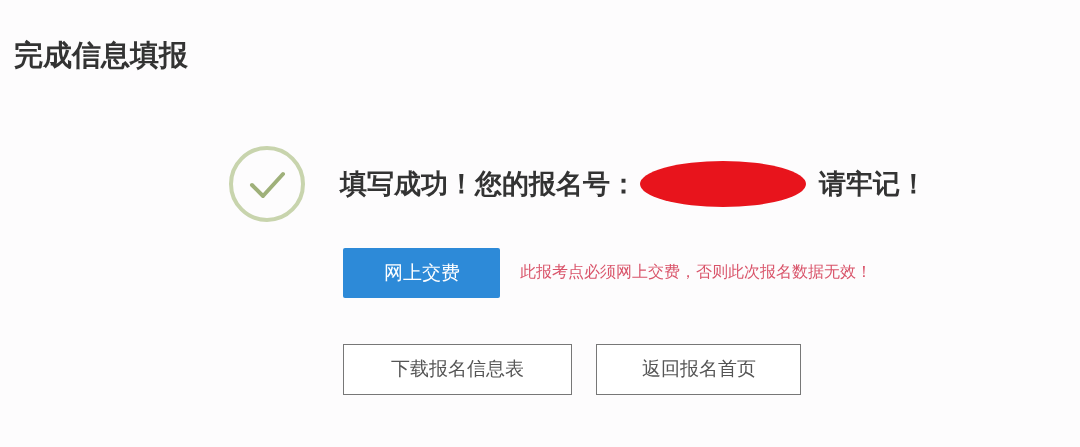  What do you see at coordinates (457, 369) in the screenshot?
I see `download-form-button: 下载报名信息表` at bounding box center [457, 369].